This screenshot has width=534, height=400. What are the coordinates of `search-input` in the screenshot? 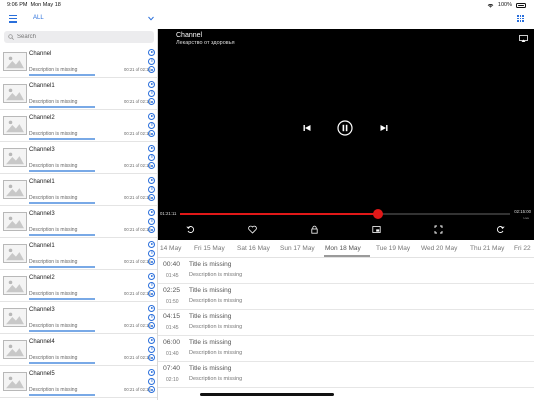 It's located at (77, 37).